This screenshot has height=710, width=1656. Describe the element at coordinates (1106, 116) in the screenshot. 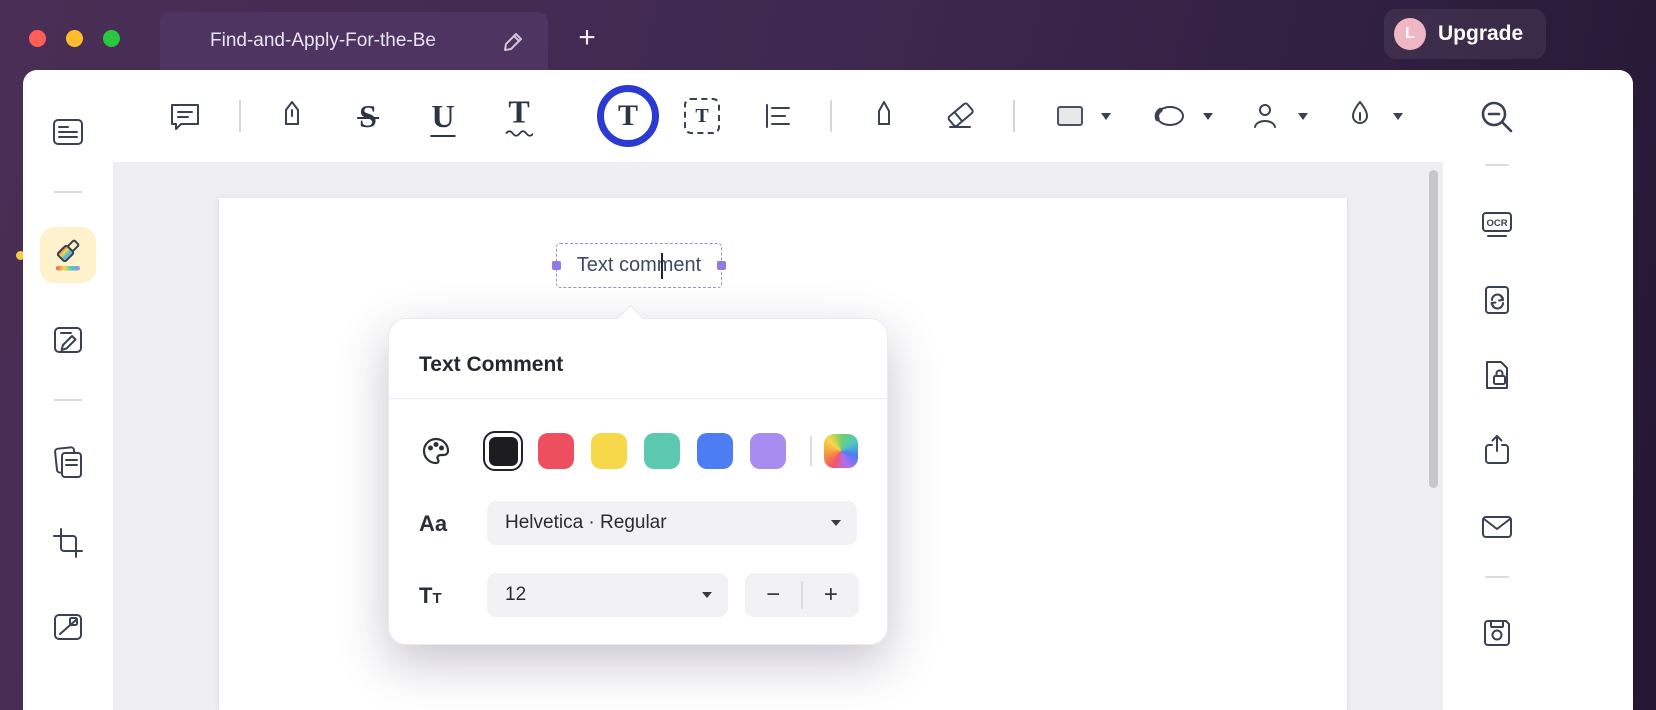

I see `rectangle-tool-dropdown-chevron` at that location.